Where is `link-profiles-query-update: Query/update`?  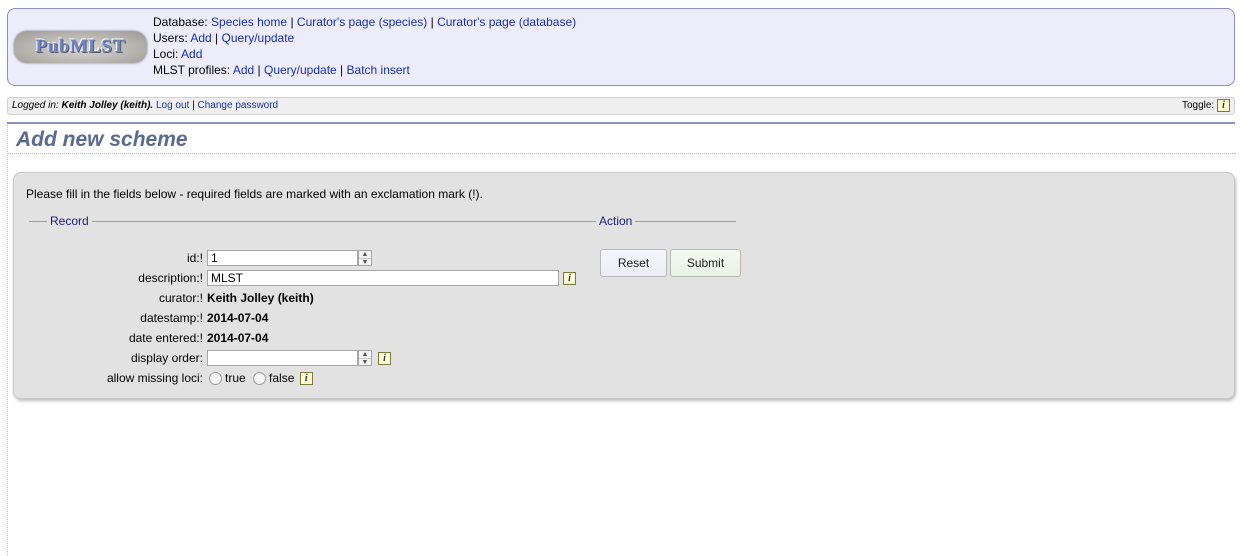 link-profiles-query-update: Query/update is located at coordinates (300, 70).